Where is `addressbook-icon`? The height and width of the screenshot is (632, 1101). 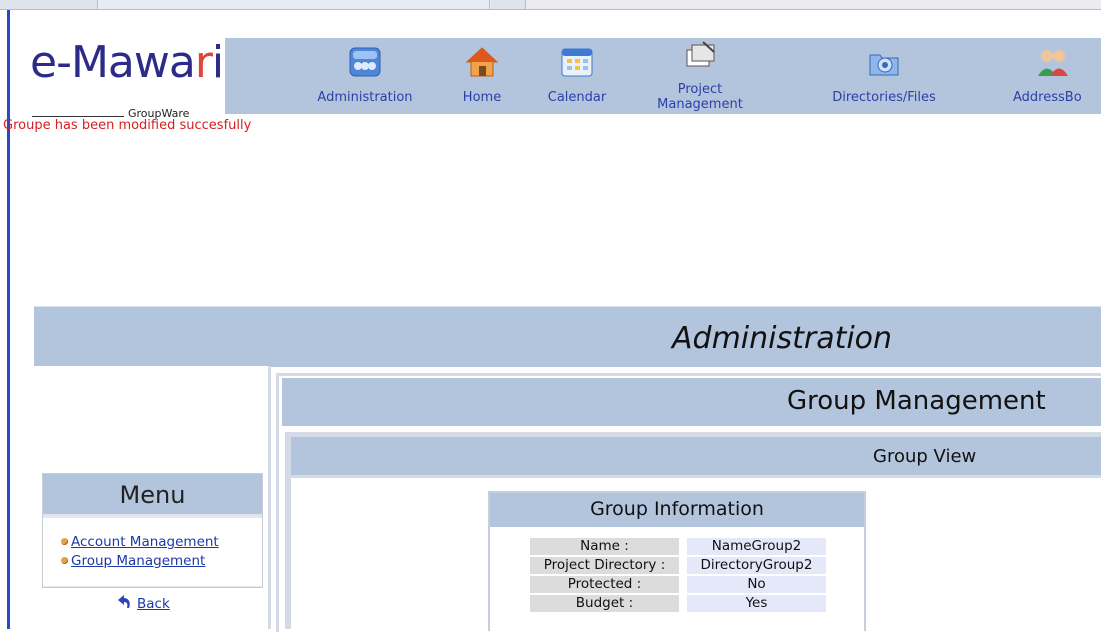 addressbook-icon is located at coordinates (1053, 63).